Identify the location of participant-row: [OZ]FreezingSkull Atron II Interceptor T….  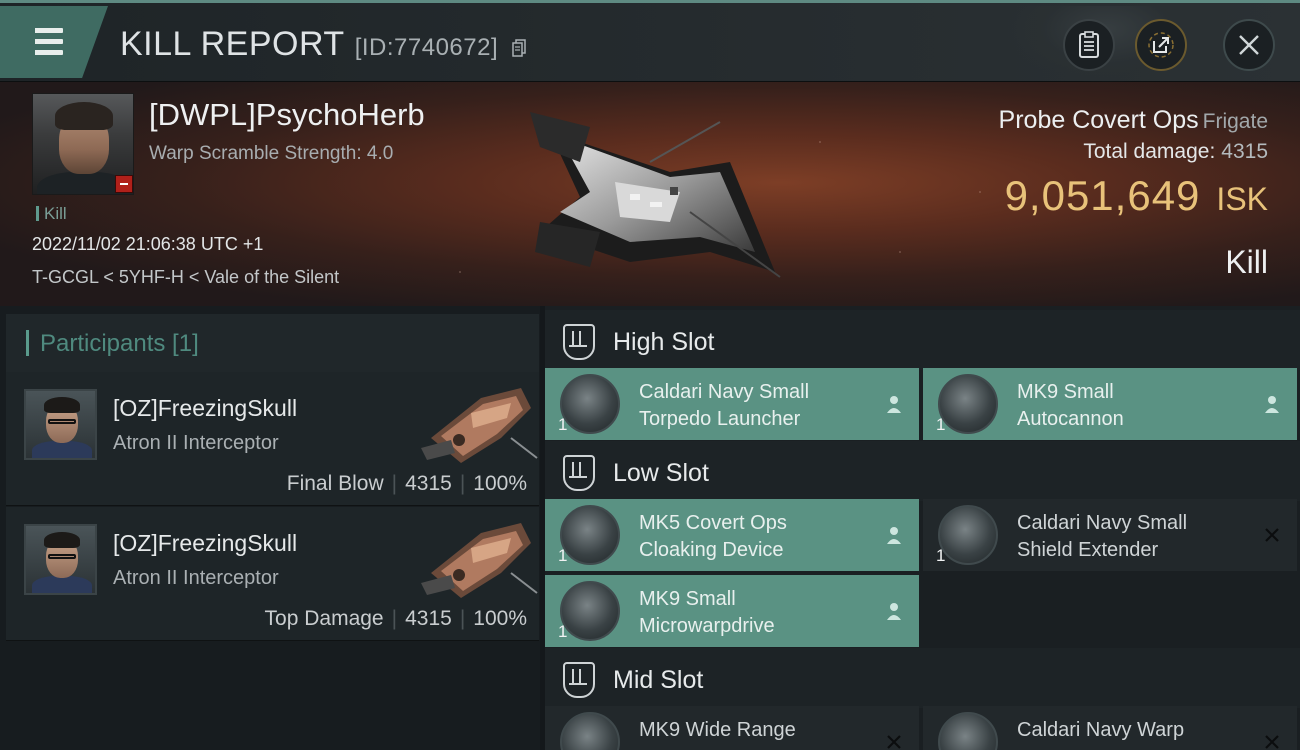
(272, 574).